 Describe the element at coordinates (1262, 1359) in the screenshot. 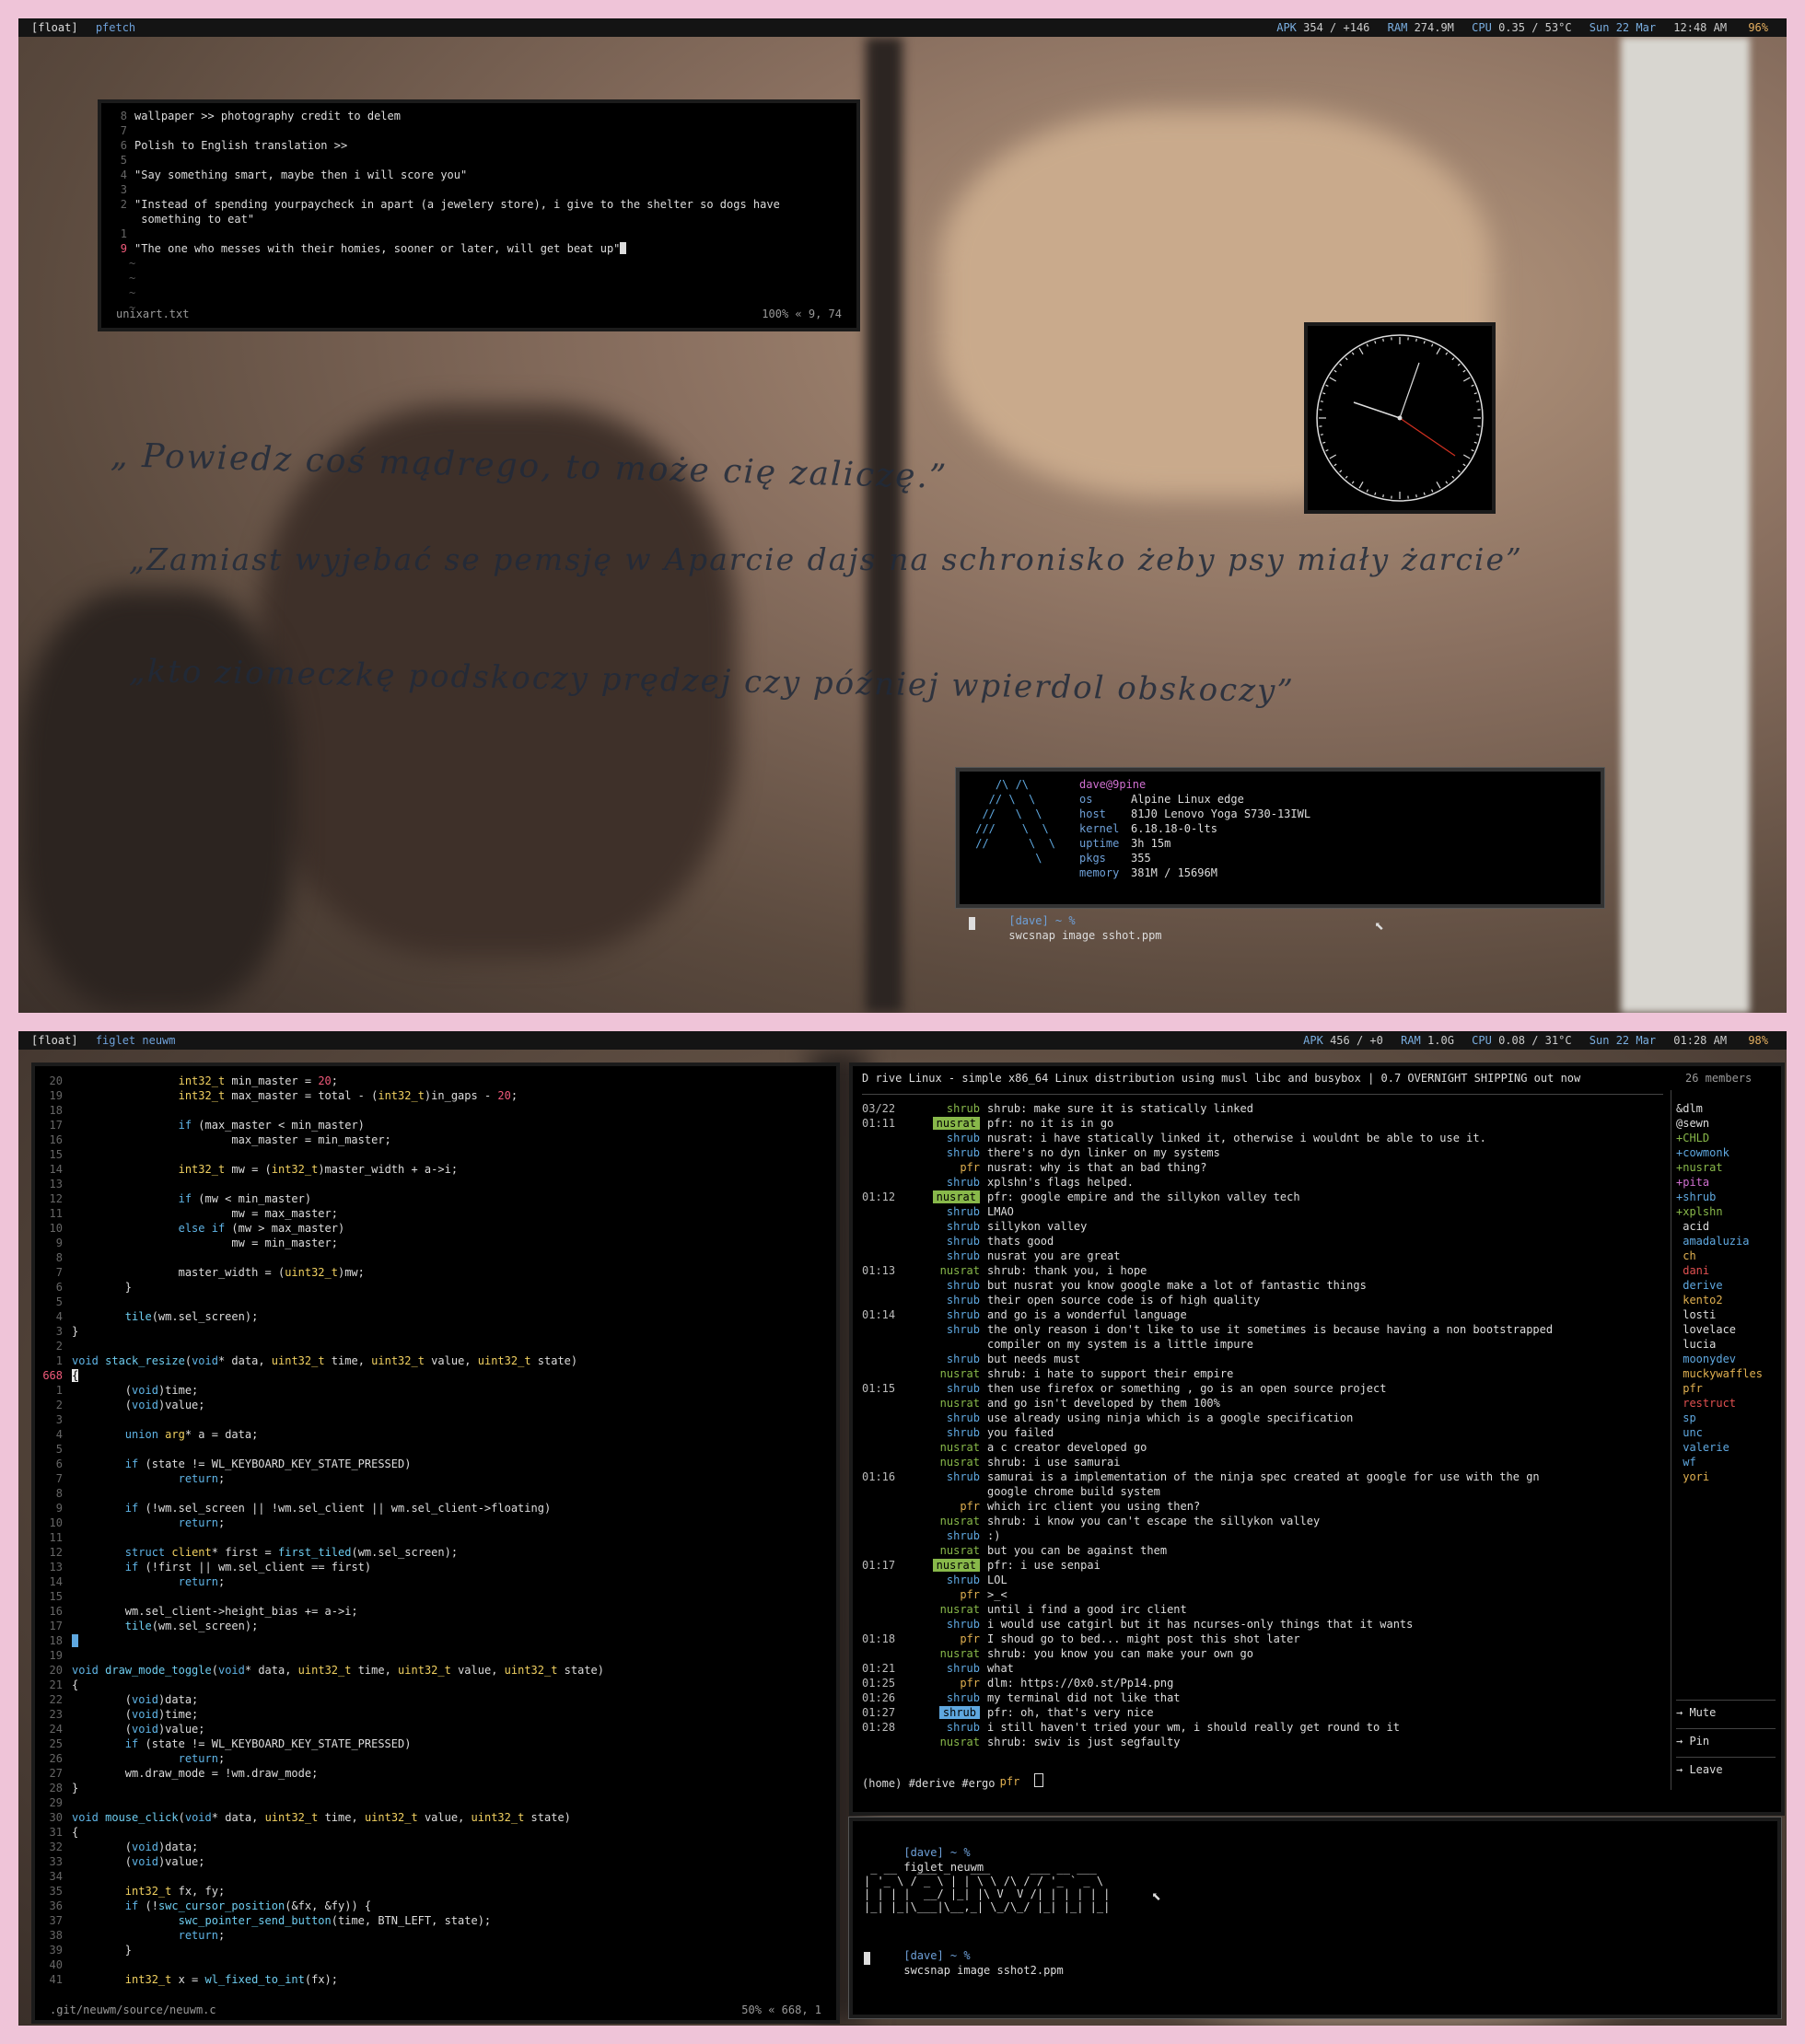

I see `chat-message: shrub but needs must` at that location.